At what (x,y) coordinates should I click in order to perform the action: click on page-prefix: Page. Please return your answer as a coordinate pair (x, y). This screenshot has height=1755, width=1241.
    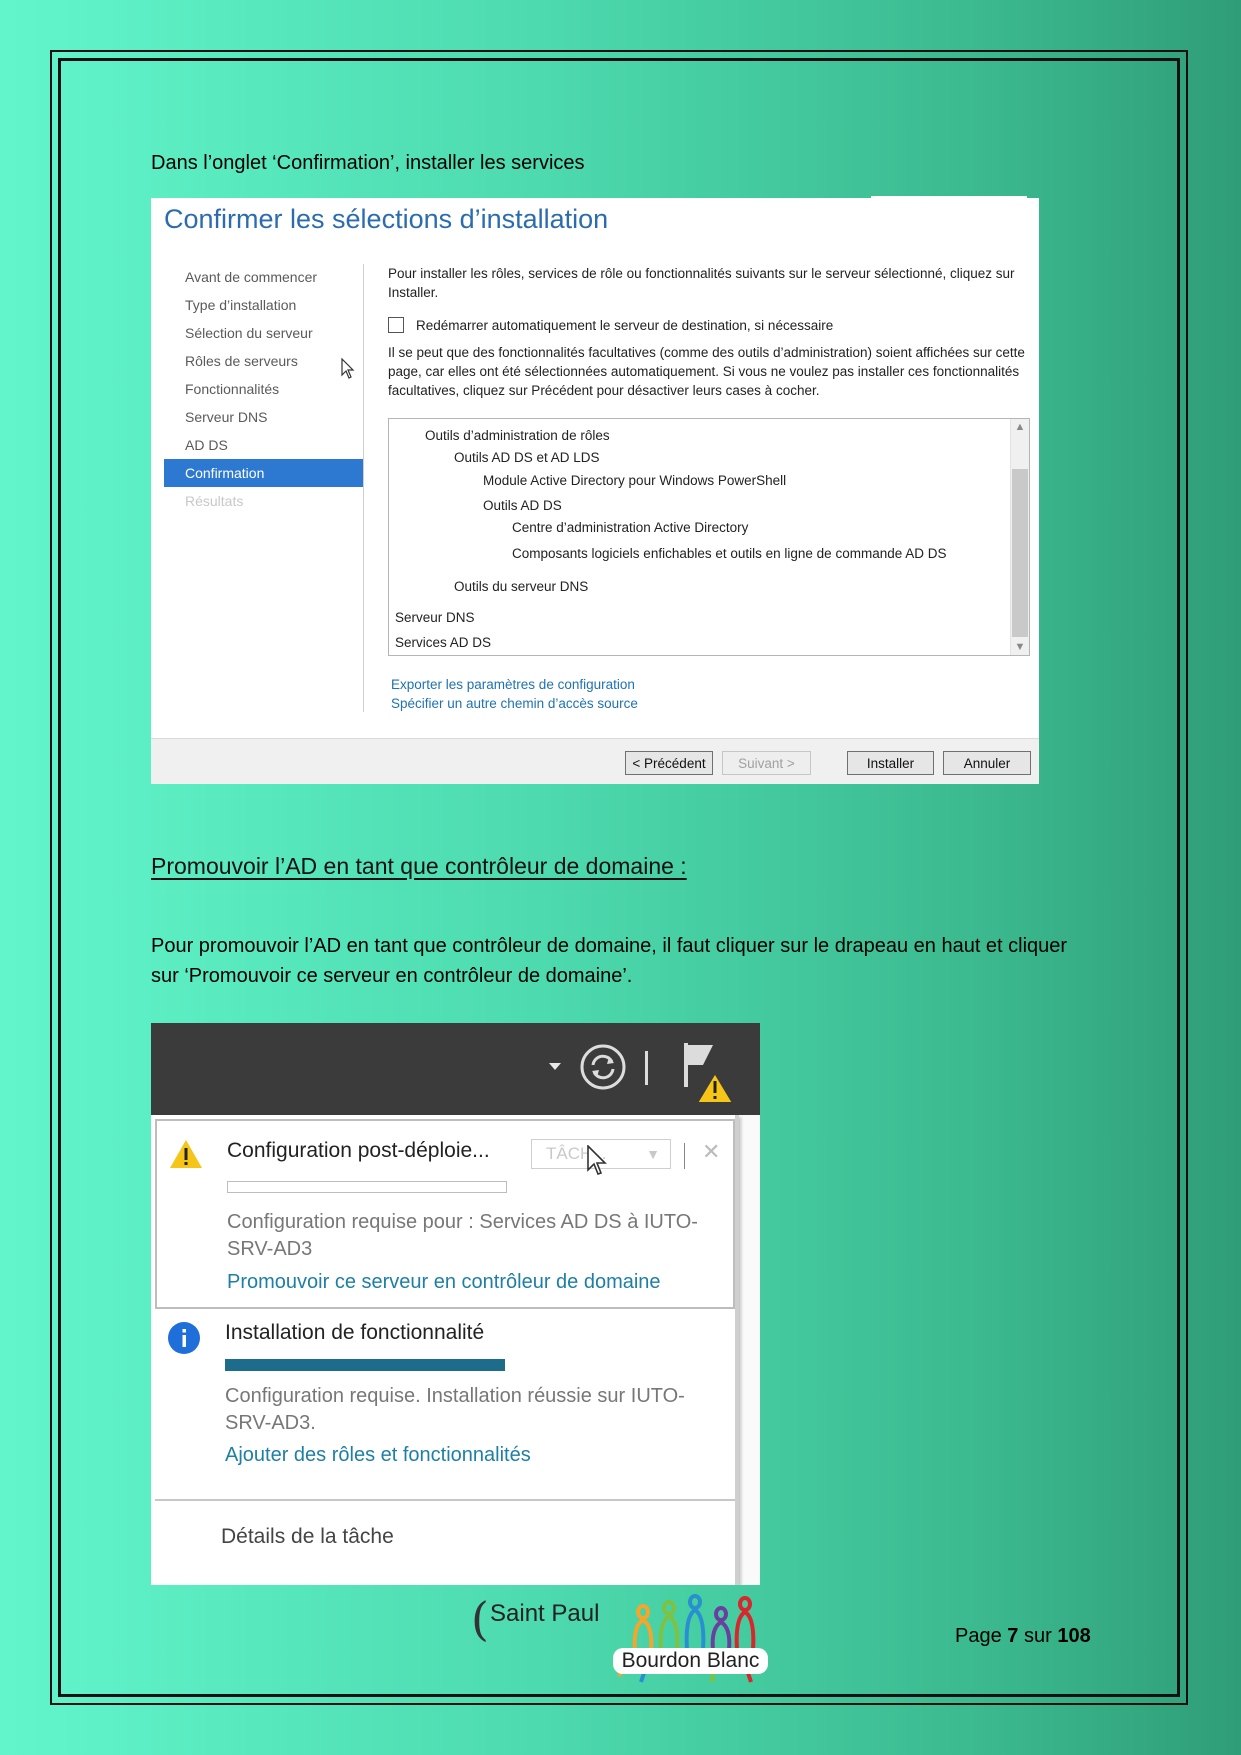
    Looking at the image, I should click on (978, 1636).